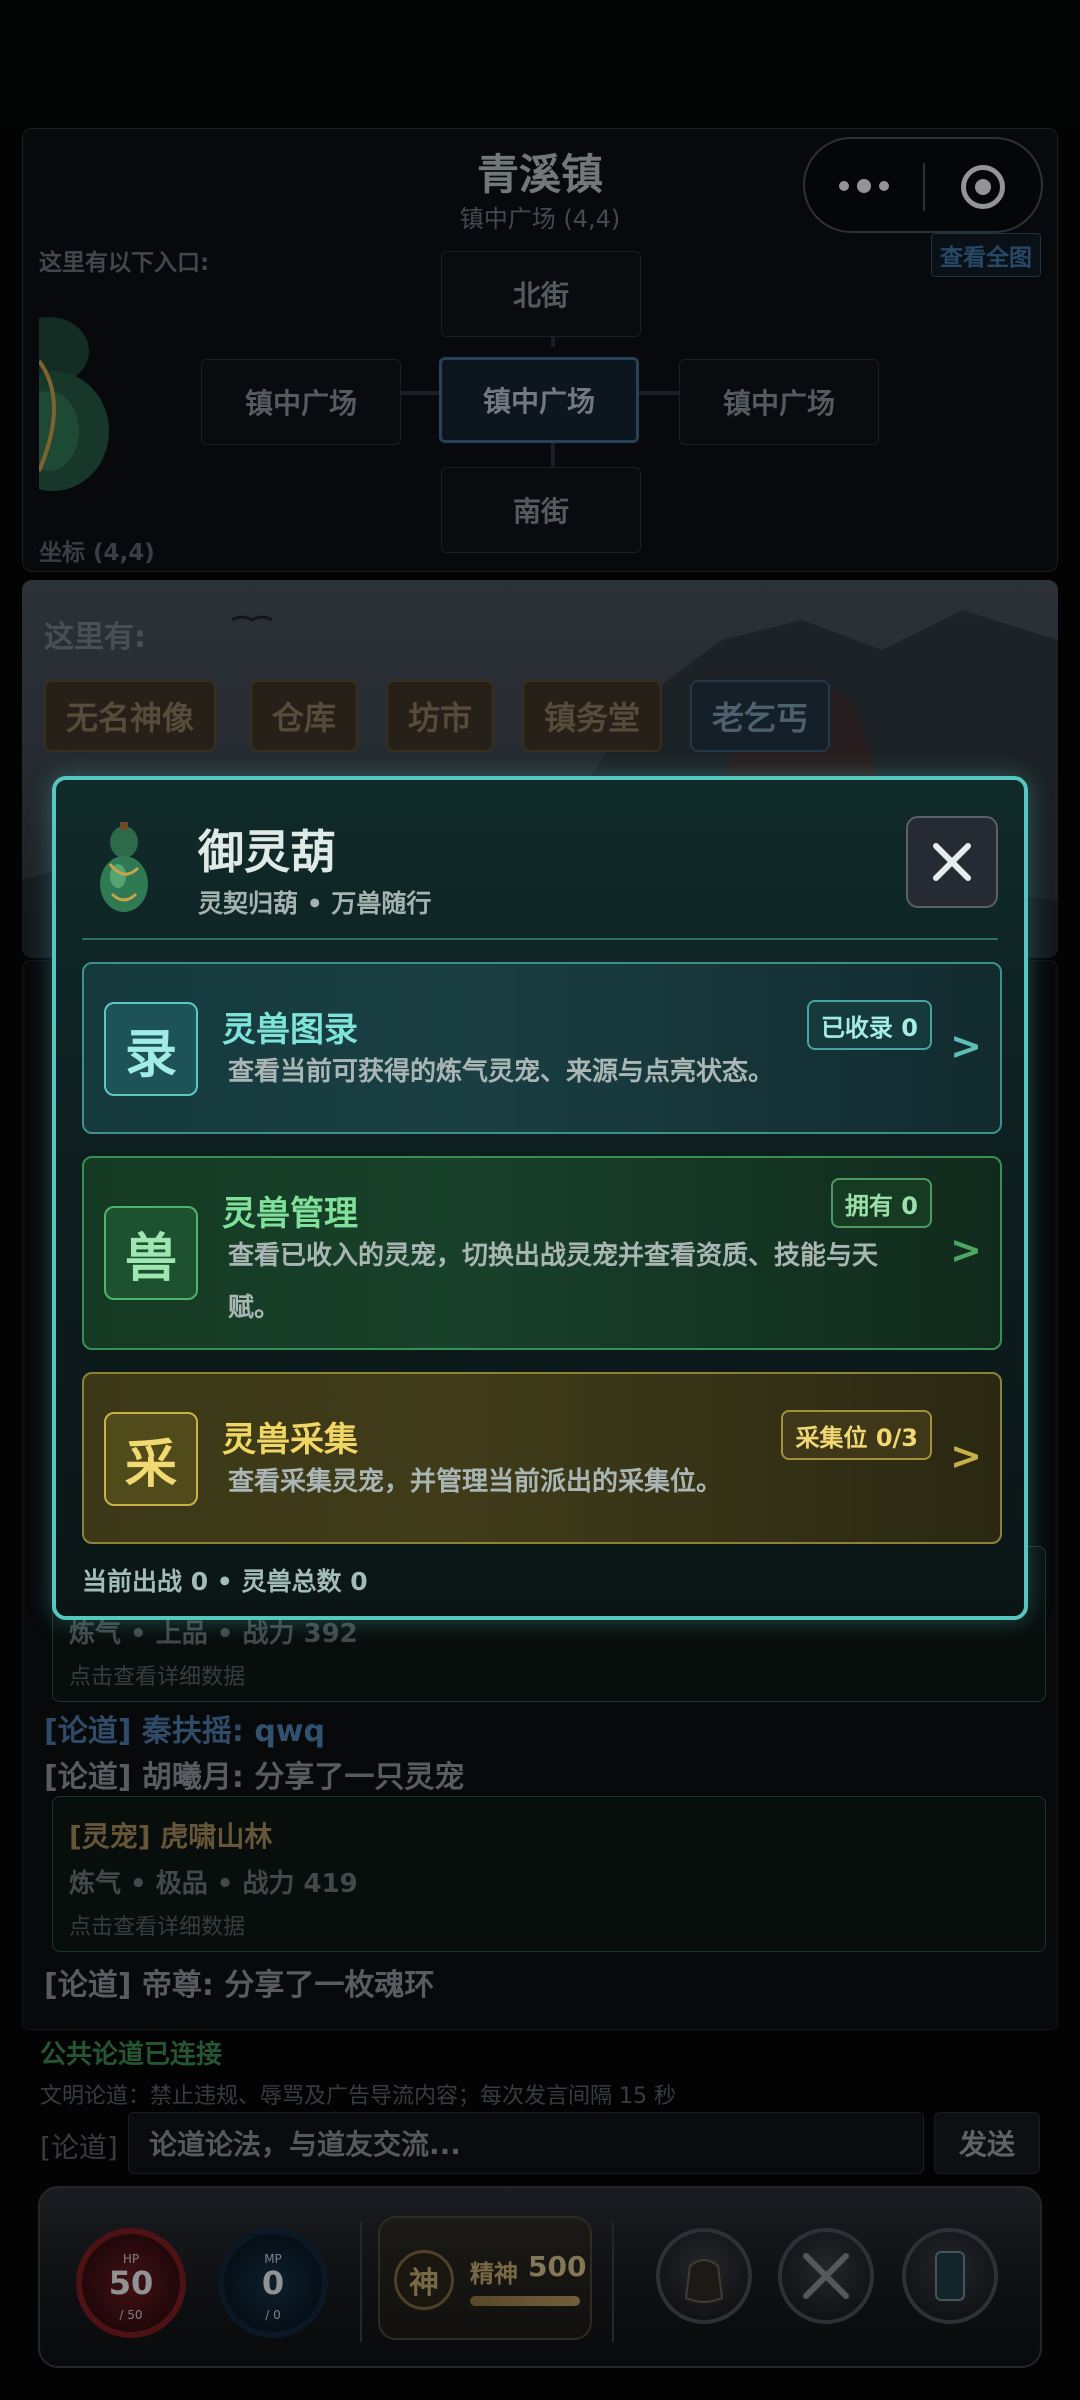 The height and width of the screenshot is (2400, 1080). I want to click on close-button, so click(952, 862).